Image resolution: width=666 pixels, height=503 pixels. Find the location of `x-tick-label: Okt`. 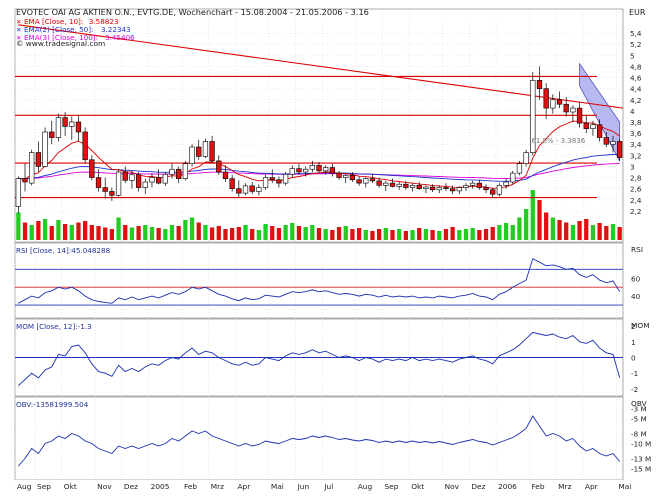

x-tick-label: Okt is located at coordinates (417, 486).